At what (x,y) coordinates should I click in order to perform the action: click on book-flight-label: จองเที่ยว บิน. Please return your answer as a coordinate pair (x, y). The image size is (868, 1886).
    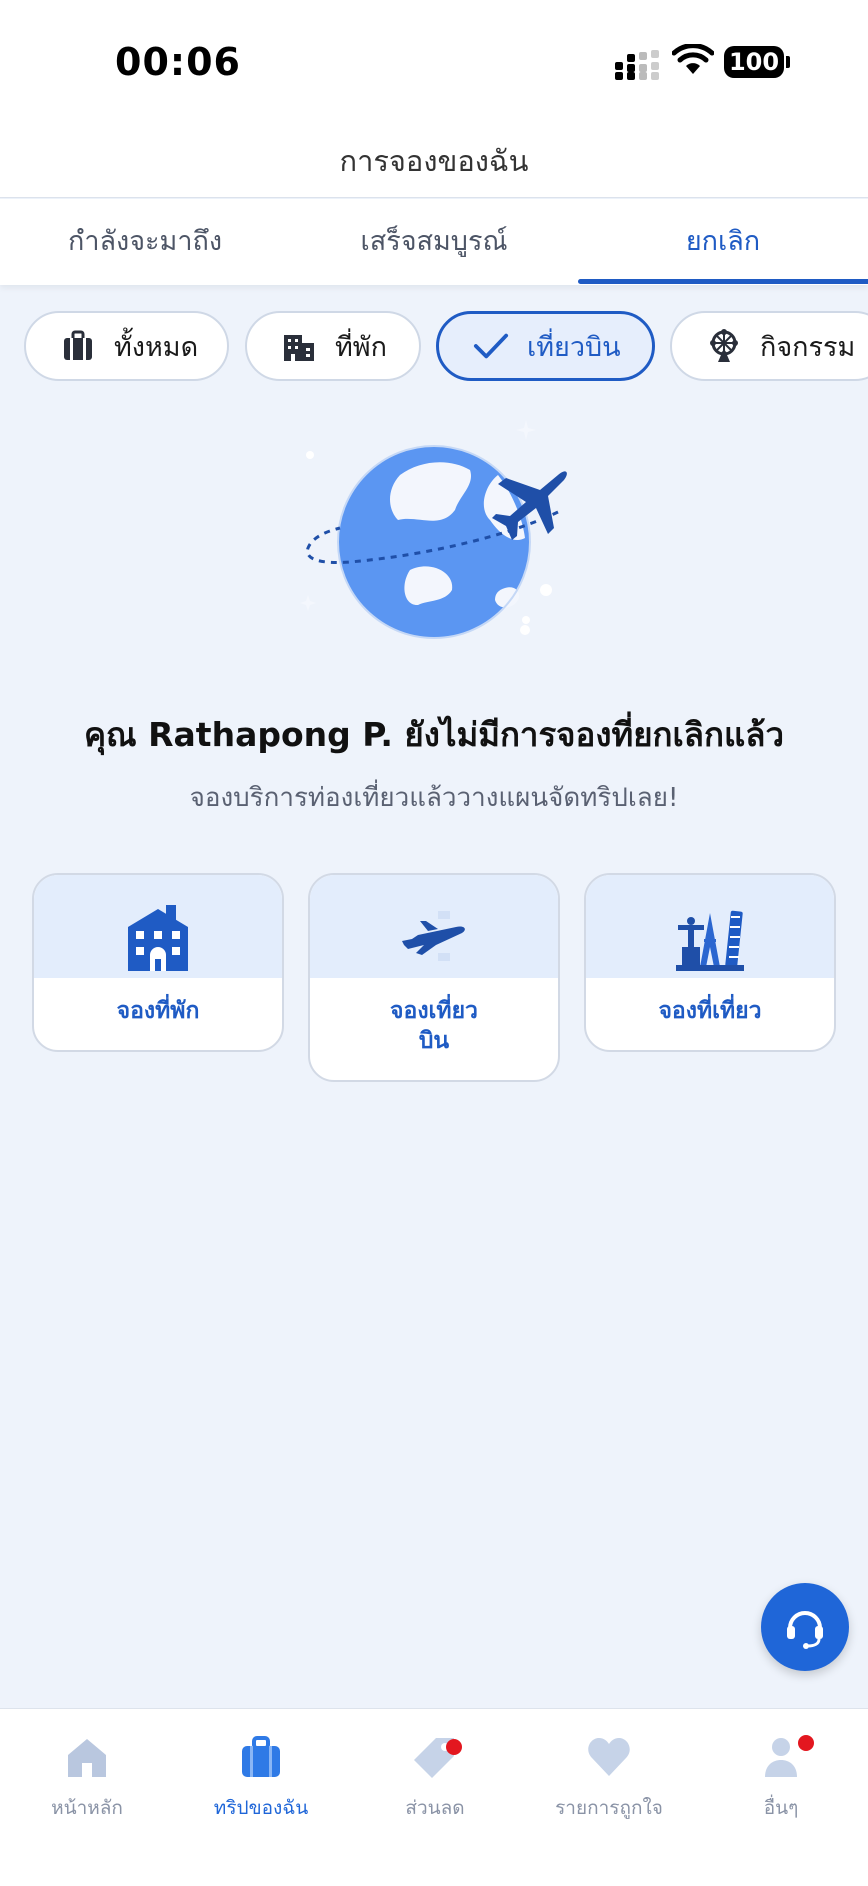
    Looking at the image, I should click on (434, 1026).